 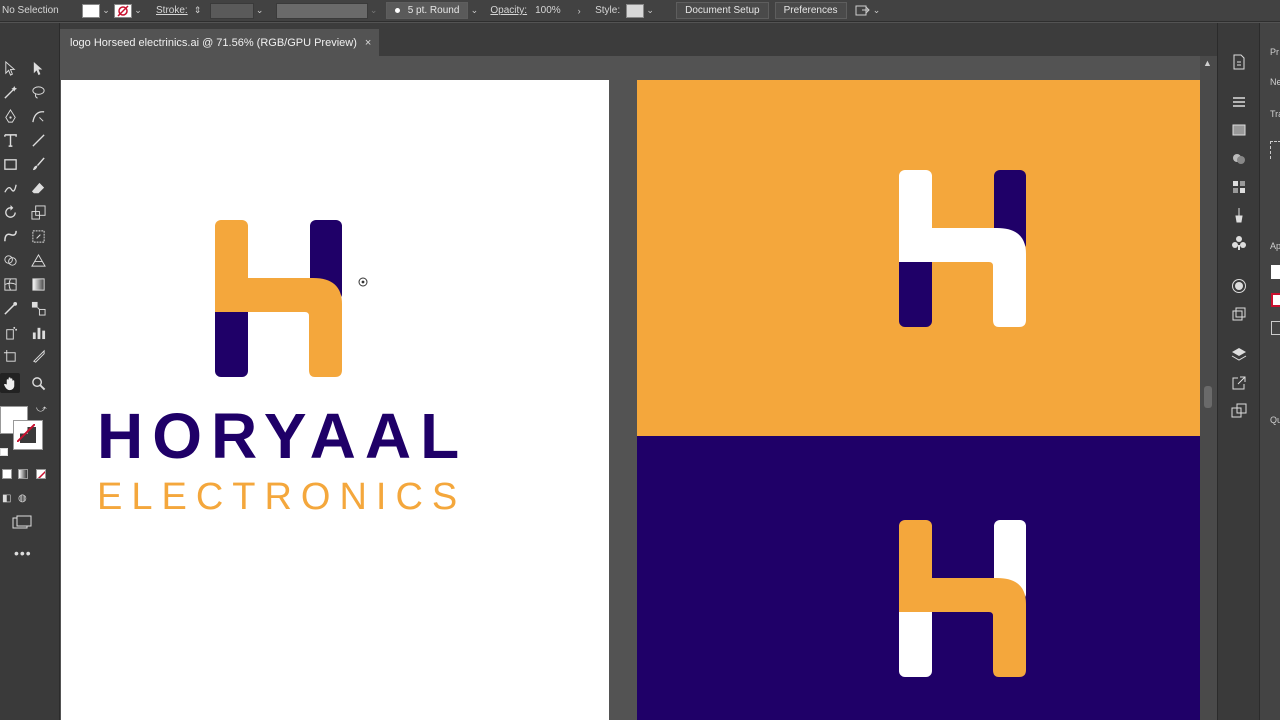 I want to click on pen-tool-icon, so click(x=10, y=116).